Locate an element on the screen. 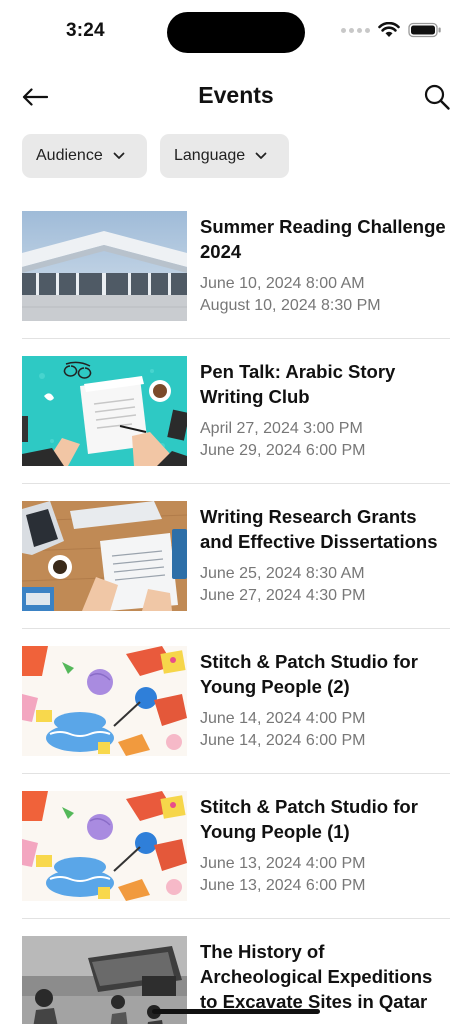 This screenshot has width=472, height=1024. event-end-date: June 14, 2024 6:00 PM is located at coordinates (283, 740).